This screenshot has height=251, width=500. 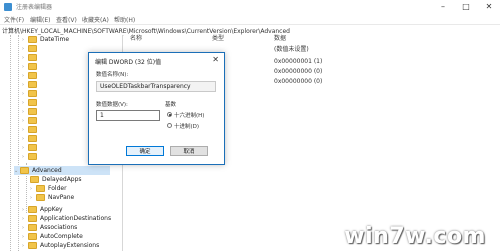 What do you see at coordinates (171, 105) in the screenshot?
I see `base-label: 基数` at bounding box center [171, 105].